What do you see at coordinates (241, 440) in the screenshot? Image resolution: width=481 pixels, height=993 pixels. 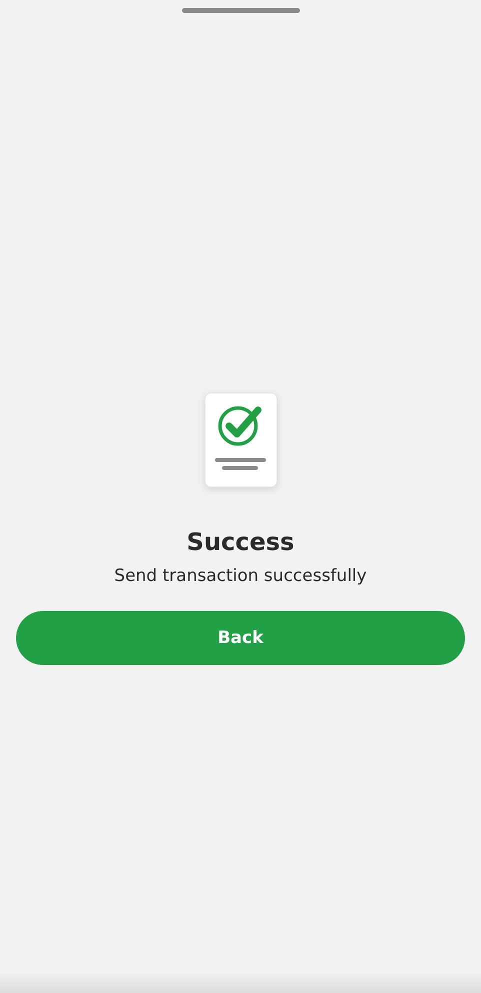 I see `document-check-icon` at bounding box center [241, 440].